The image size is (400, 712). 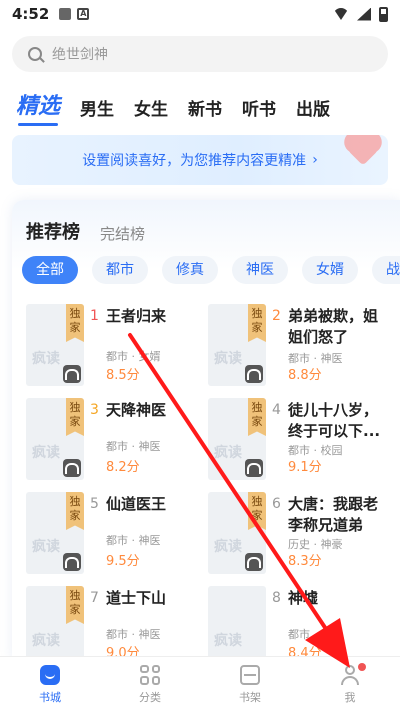 I want to click on book-item: 疯读 独家 7 道士下山 都市 · 神医 9.0分, so click(x=116, y=623).